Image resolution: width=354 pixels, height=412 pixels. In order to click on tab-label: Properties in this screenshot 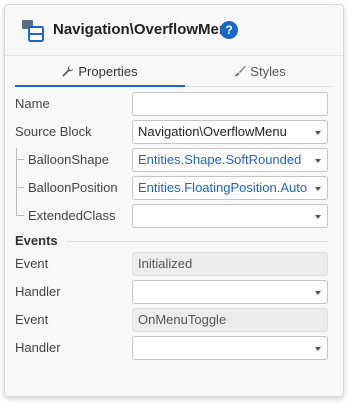, I will do `click(108, 71)`.